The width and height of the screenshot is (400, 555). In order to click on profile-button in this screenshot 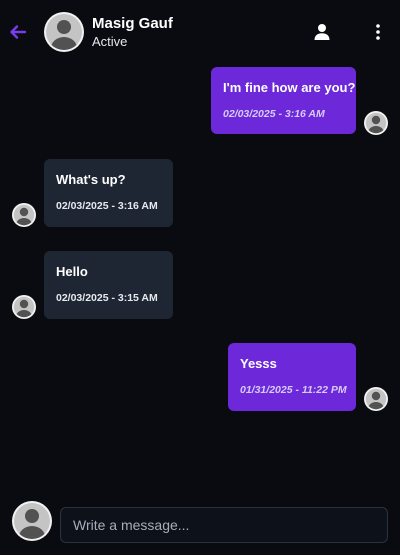, I will do `click(322, 32)`.